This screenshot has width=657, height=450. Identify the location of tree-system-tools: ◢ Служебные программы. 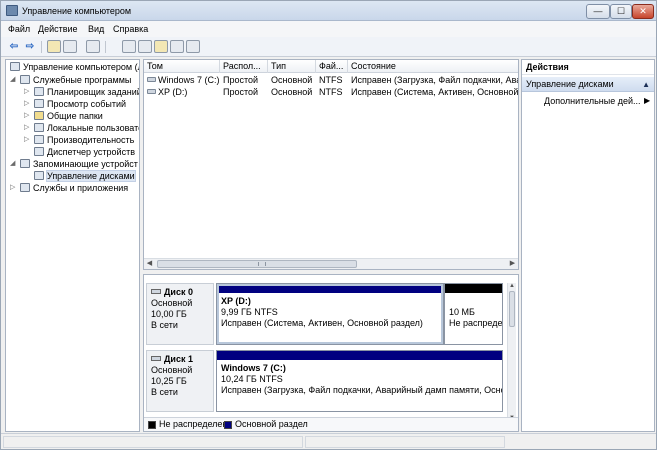
(70, 80).